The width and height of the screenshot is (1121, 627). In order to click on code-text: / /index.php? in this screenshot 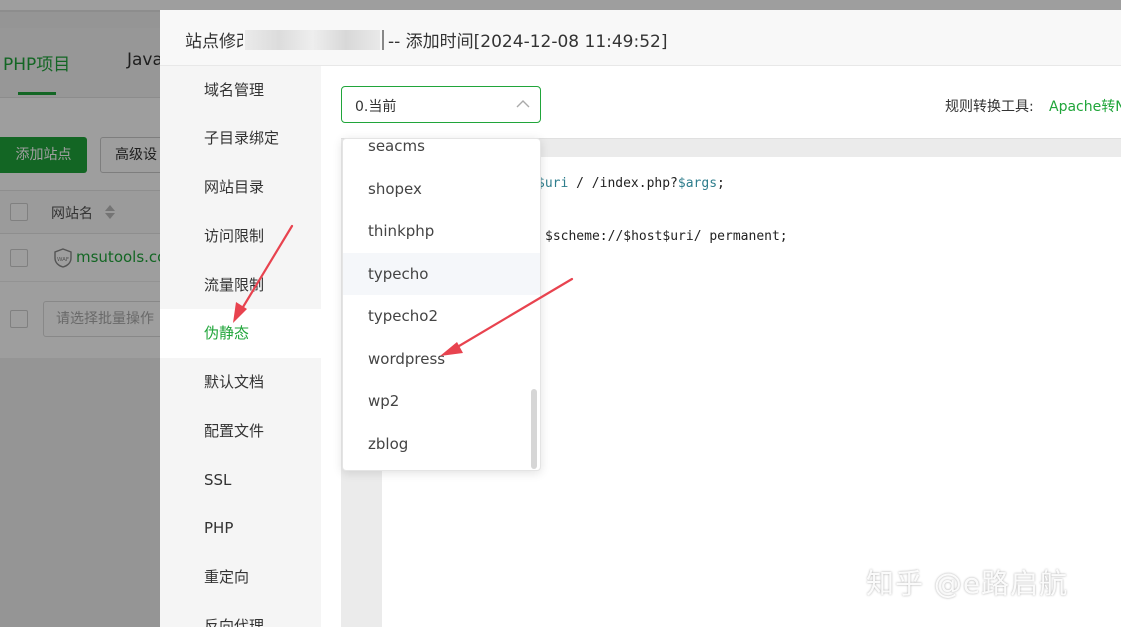, I will do `click(627, 183)`.